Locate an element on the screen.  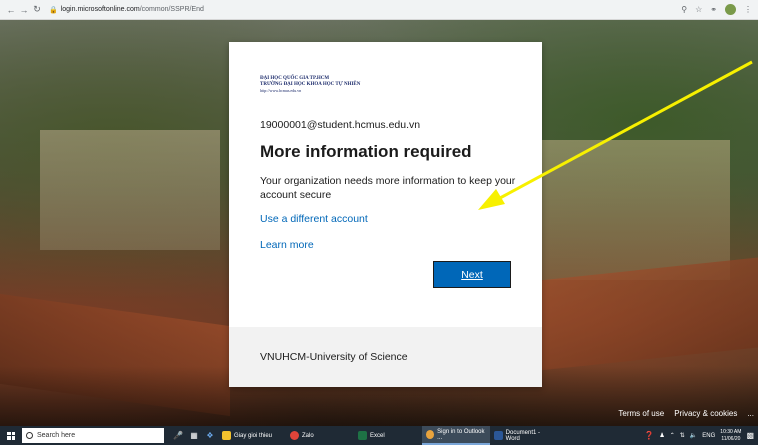
clock-date: 11/06/20 is located at coordinates (731, 438).